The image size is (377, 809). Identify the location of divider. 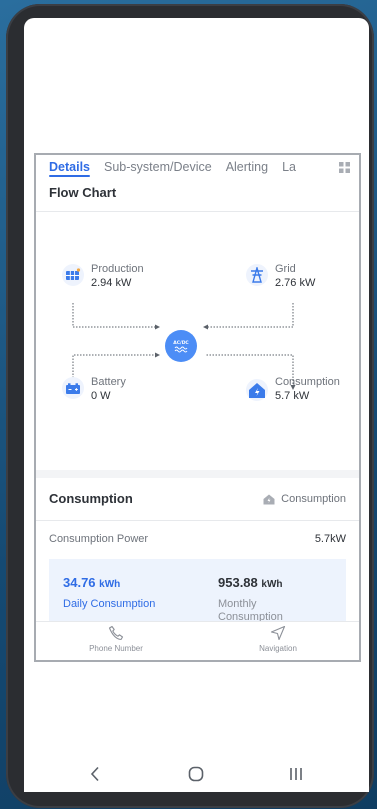
(197, 520).